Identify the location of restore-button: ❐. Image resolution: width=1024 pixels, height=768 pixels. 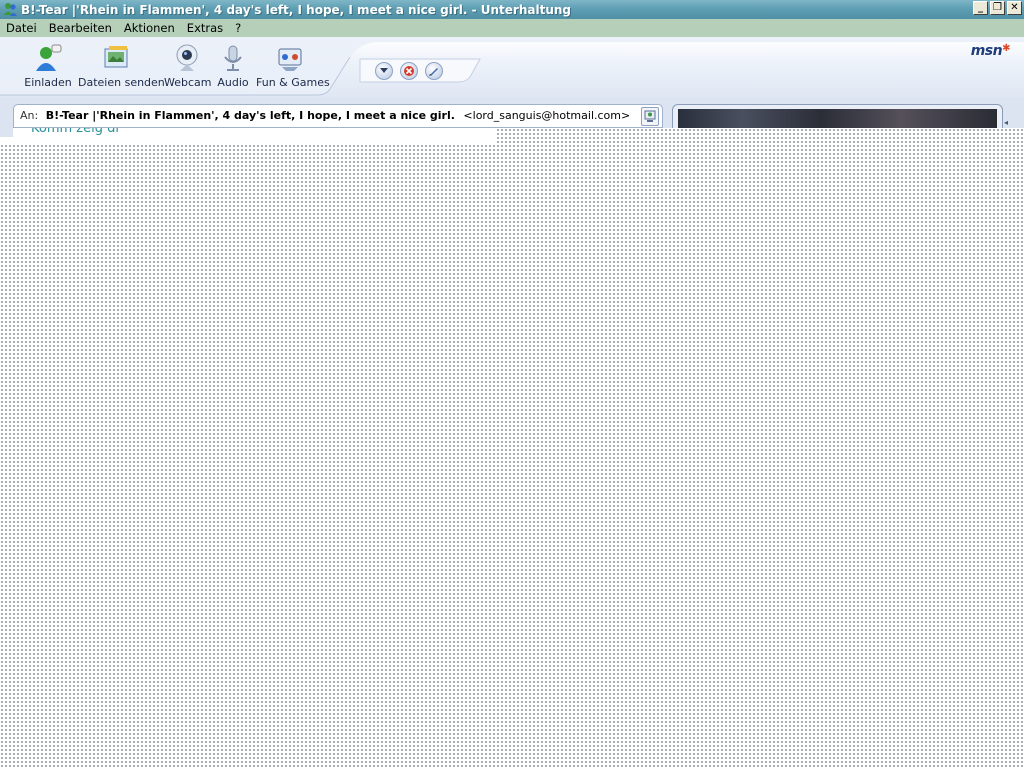
(997, 8).